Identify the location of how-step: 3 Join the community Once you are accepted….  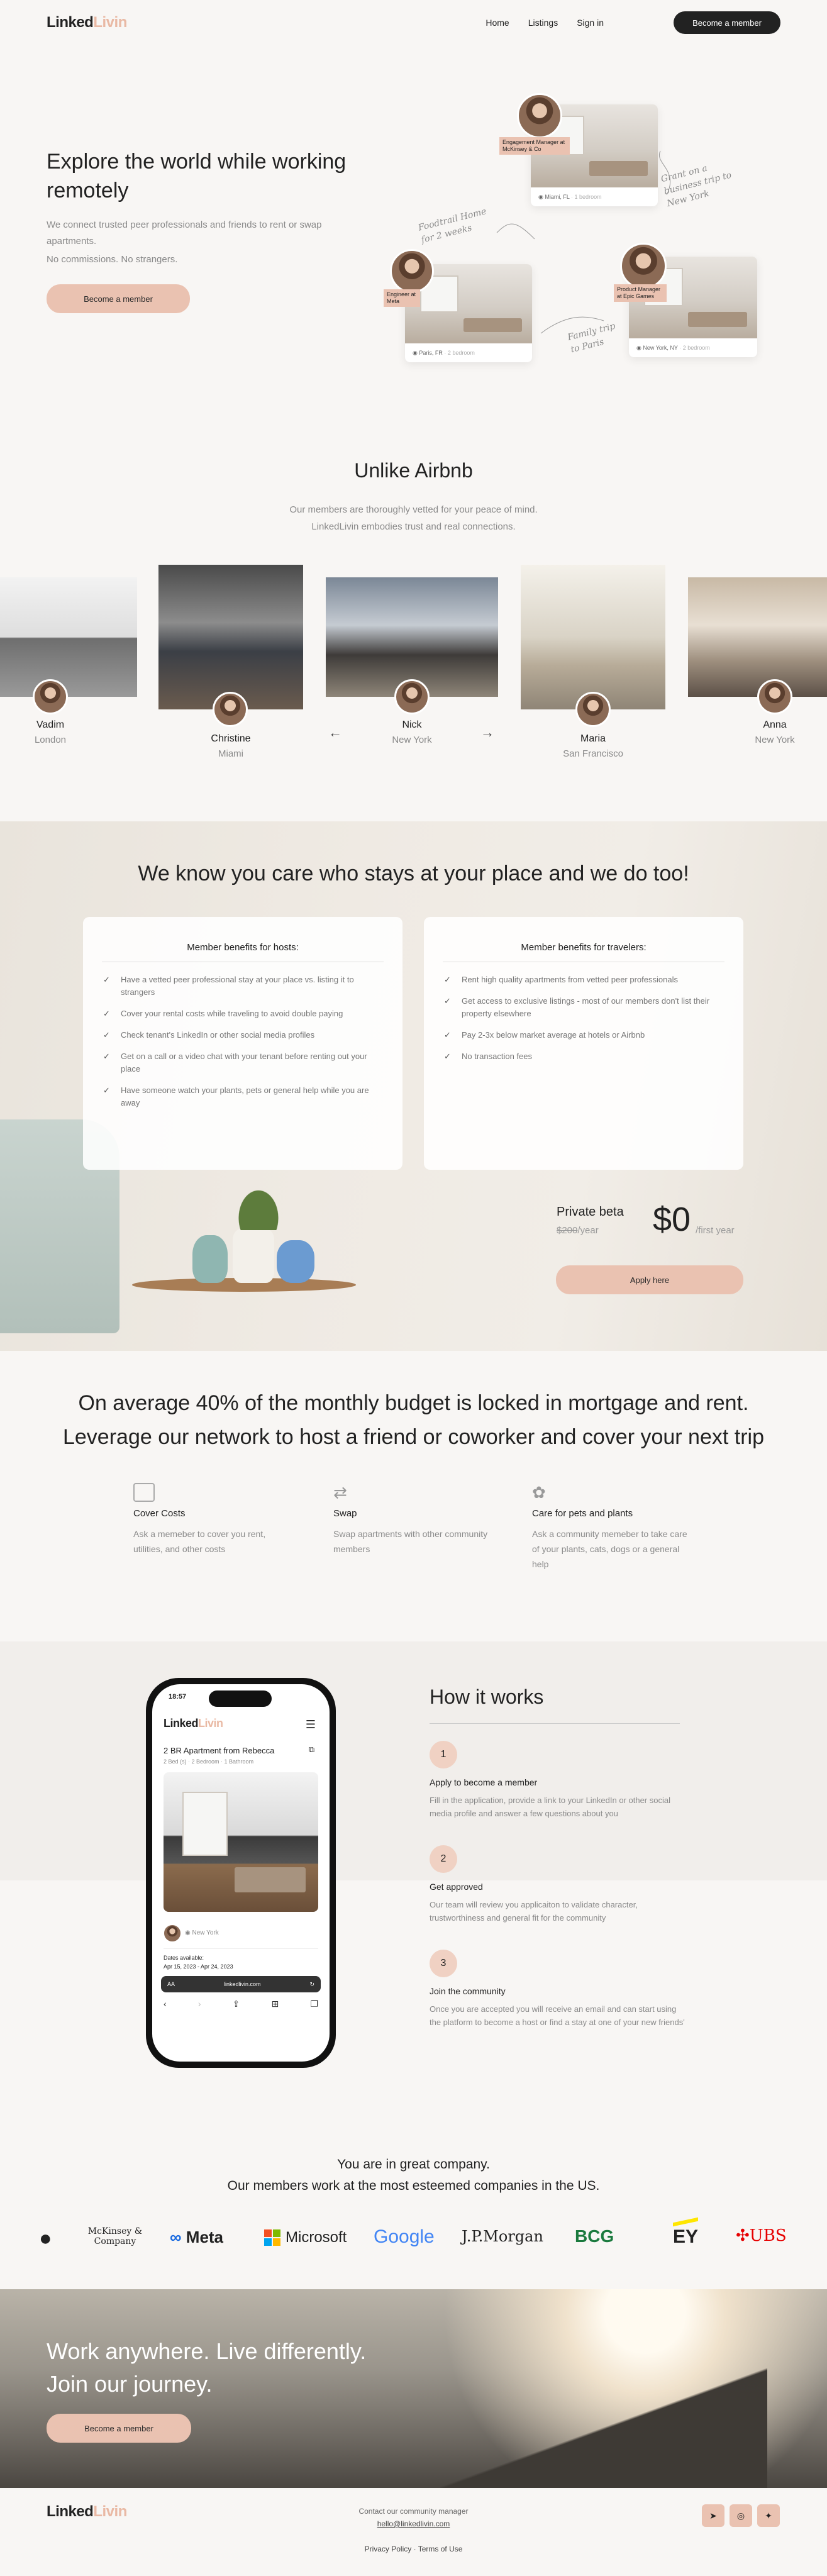
(558, 1989).